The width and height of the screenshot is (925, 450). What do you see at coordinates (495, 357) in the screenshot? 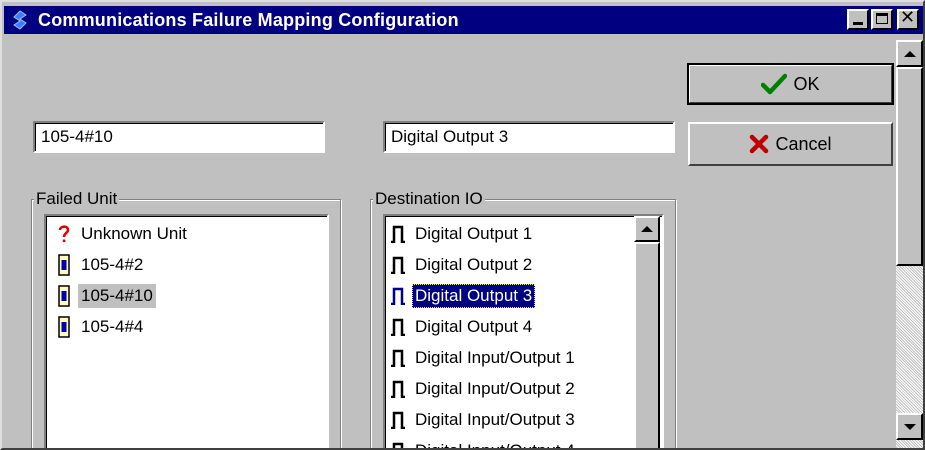
I see `list-item-label: Digital Input/Output 1` at bounding box center [495, 357].